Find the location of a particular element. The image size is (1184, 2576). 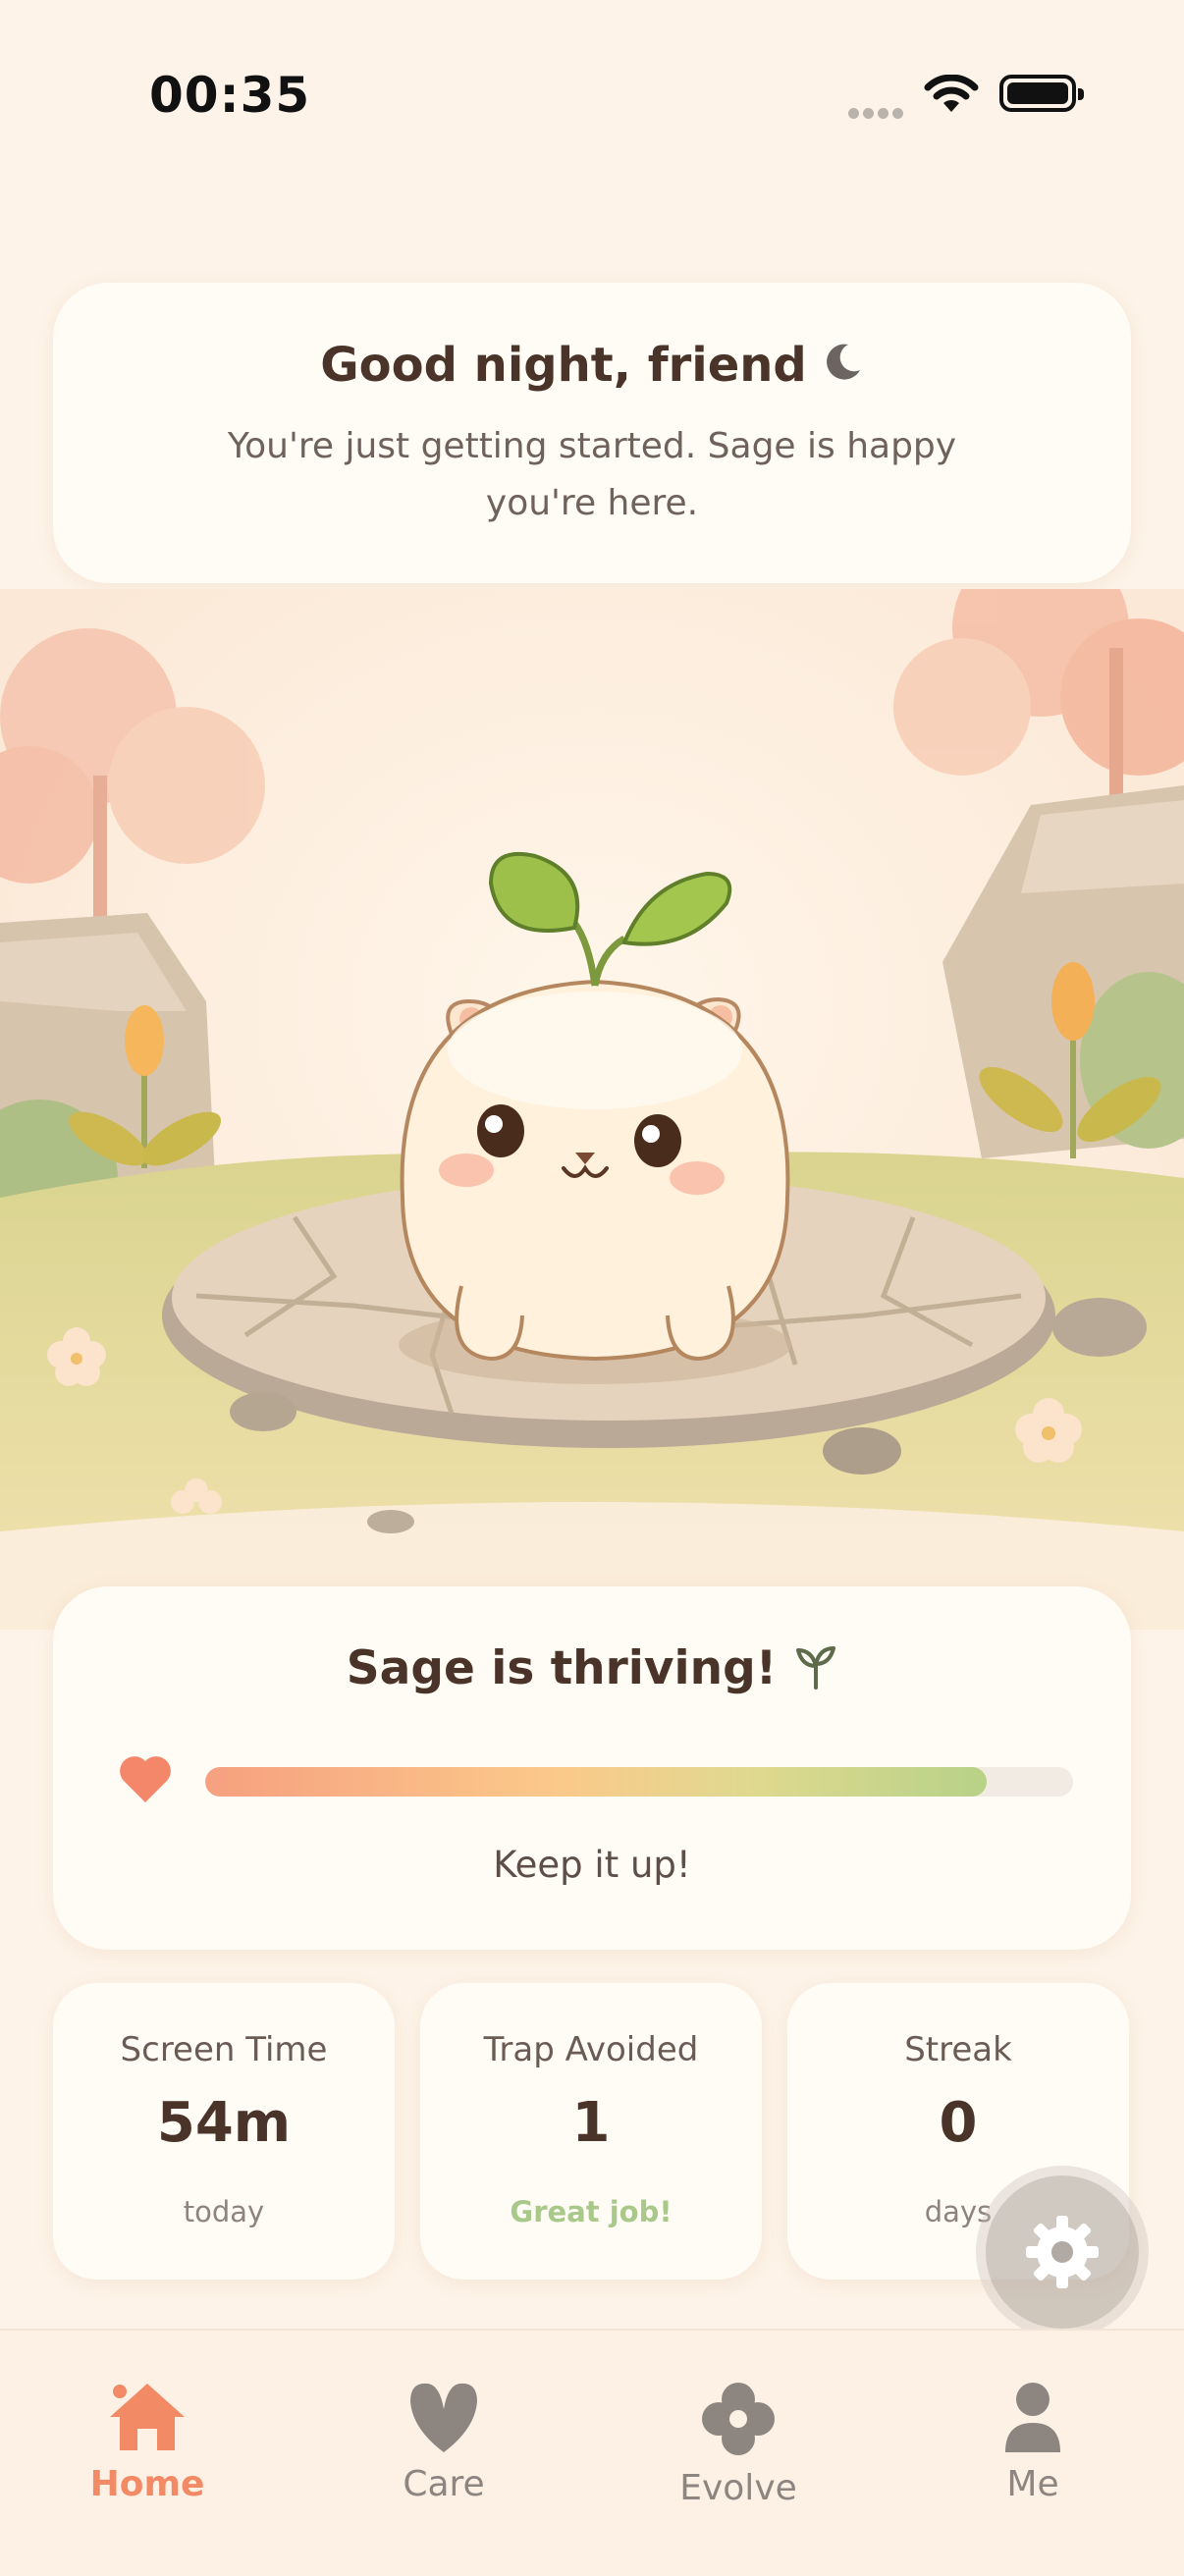

stat-note: Great job! is located at coordinates (591, 2211).